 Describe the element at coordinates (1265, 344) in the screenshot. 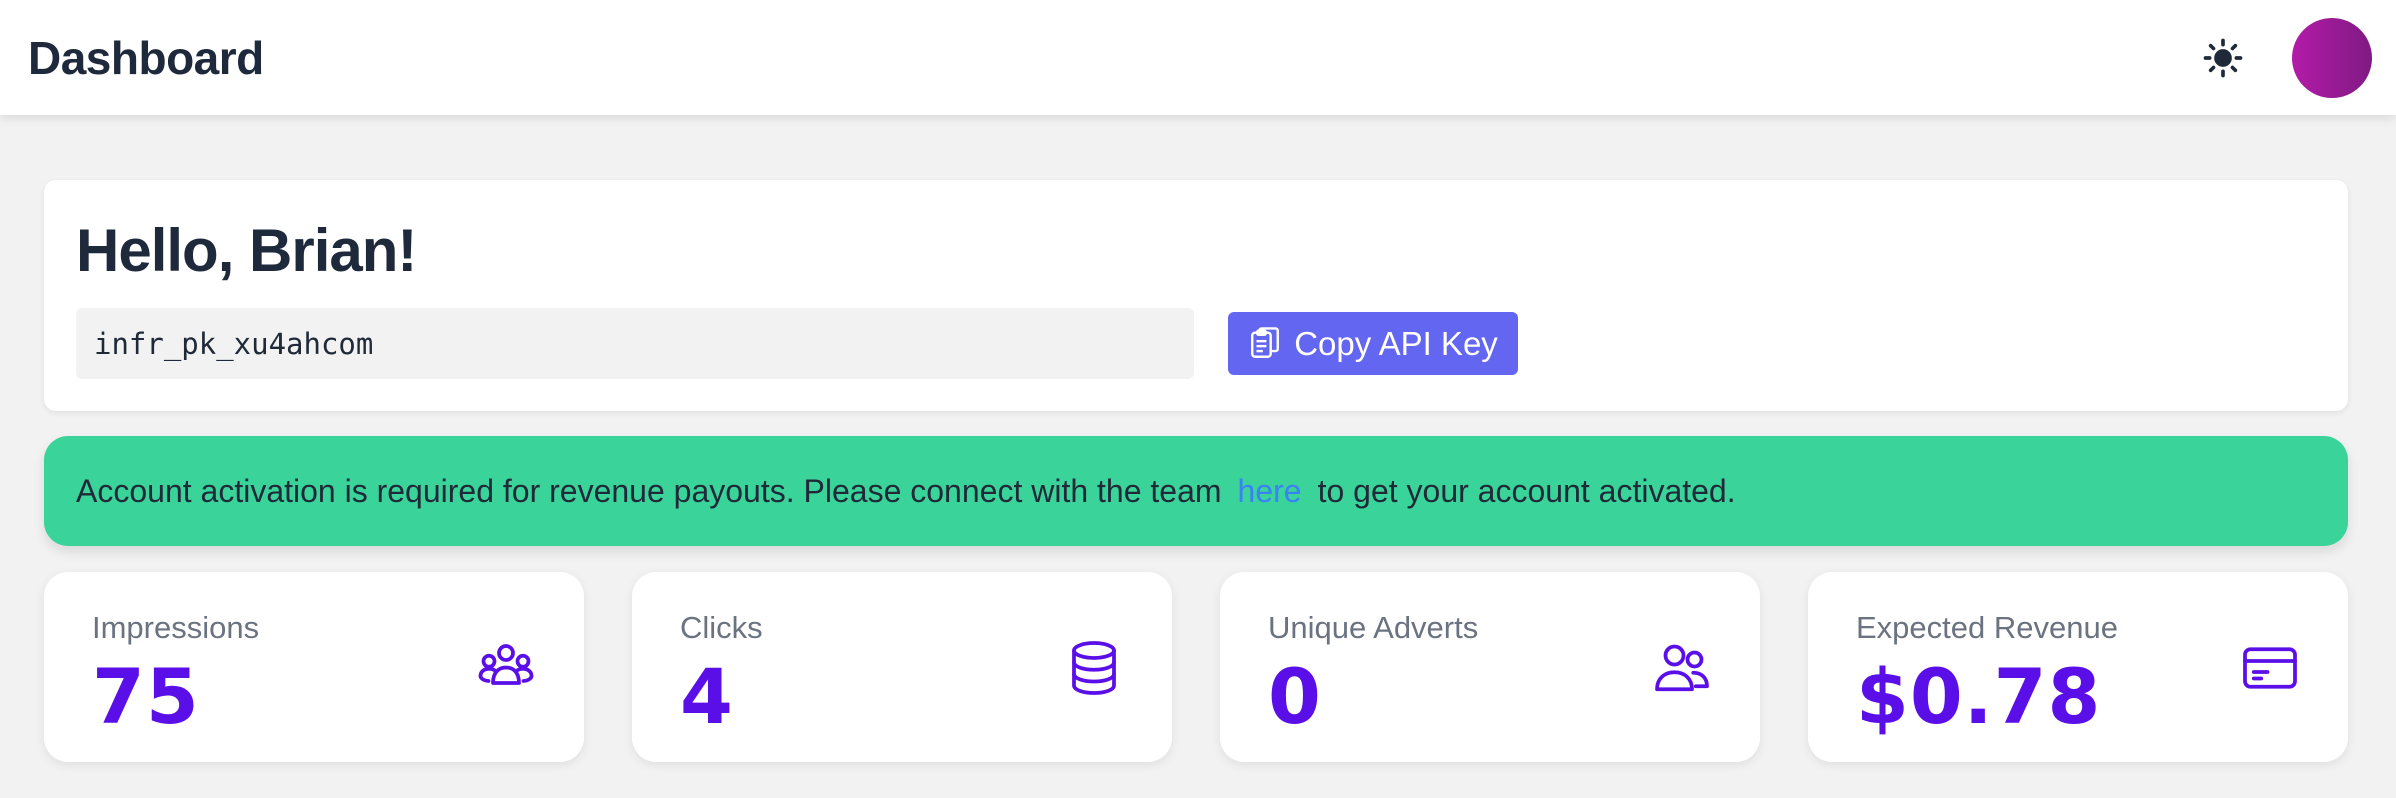

I see `clipboard-icon` at that location.